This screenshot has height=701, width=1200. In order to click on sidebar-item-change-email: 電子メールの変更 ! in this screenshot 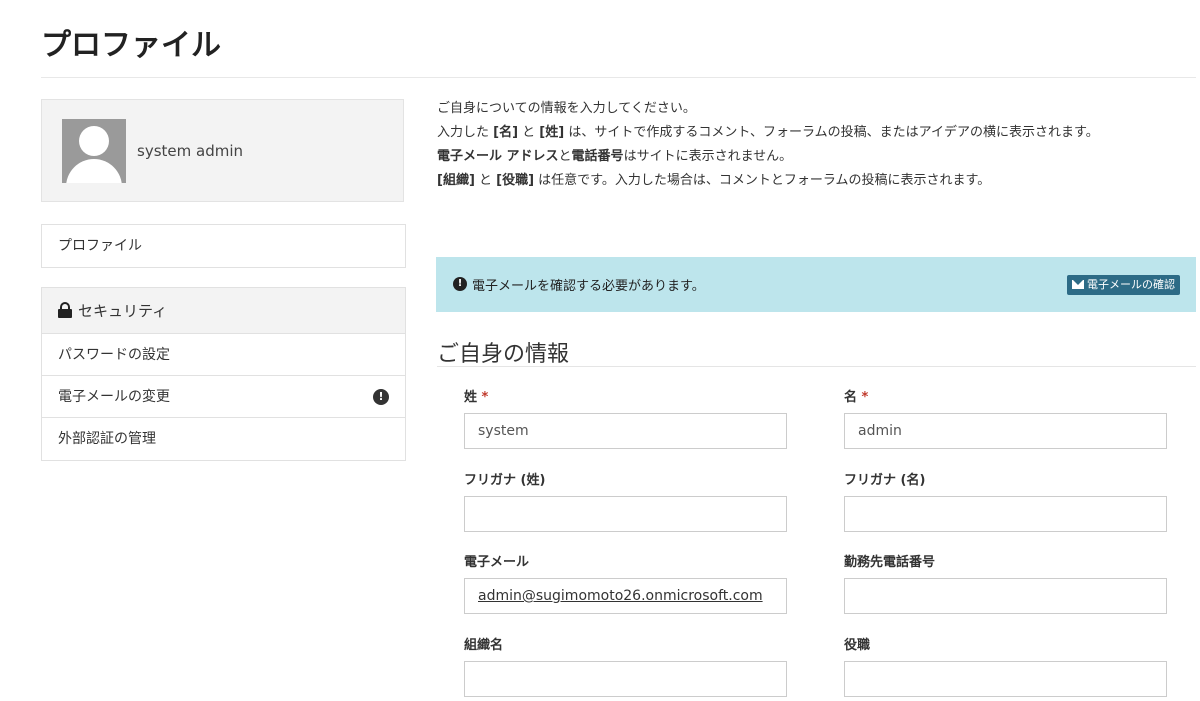, I will do `click(223, 397)`.